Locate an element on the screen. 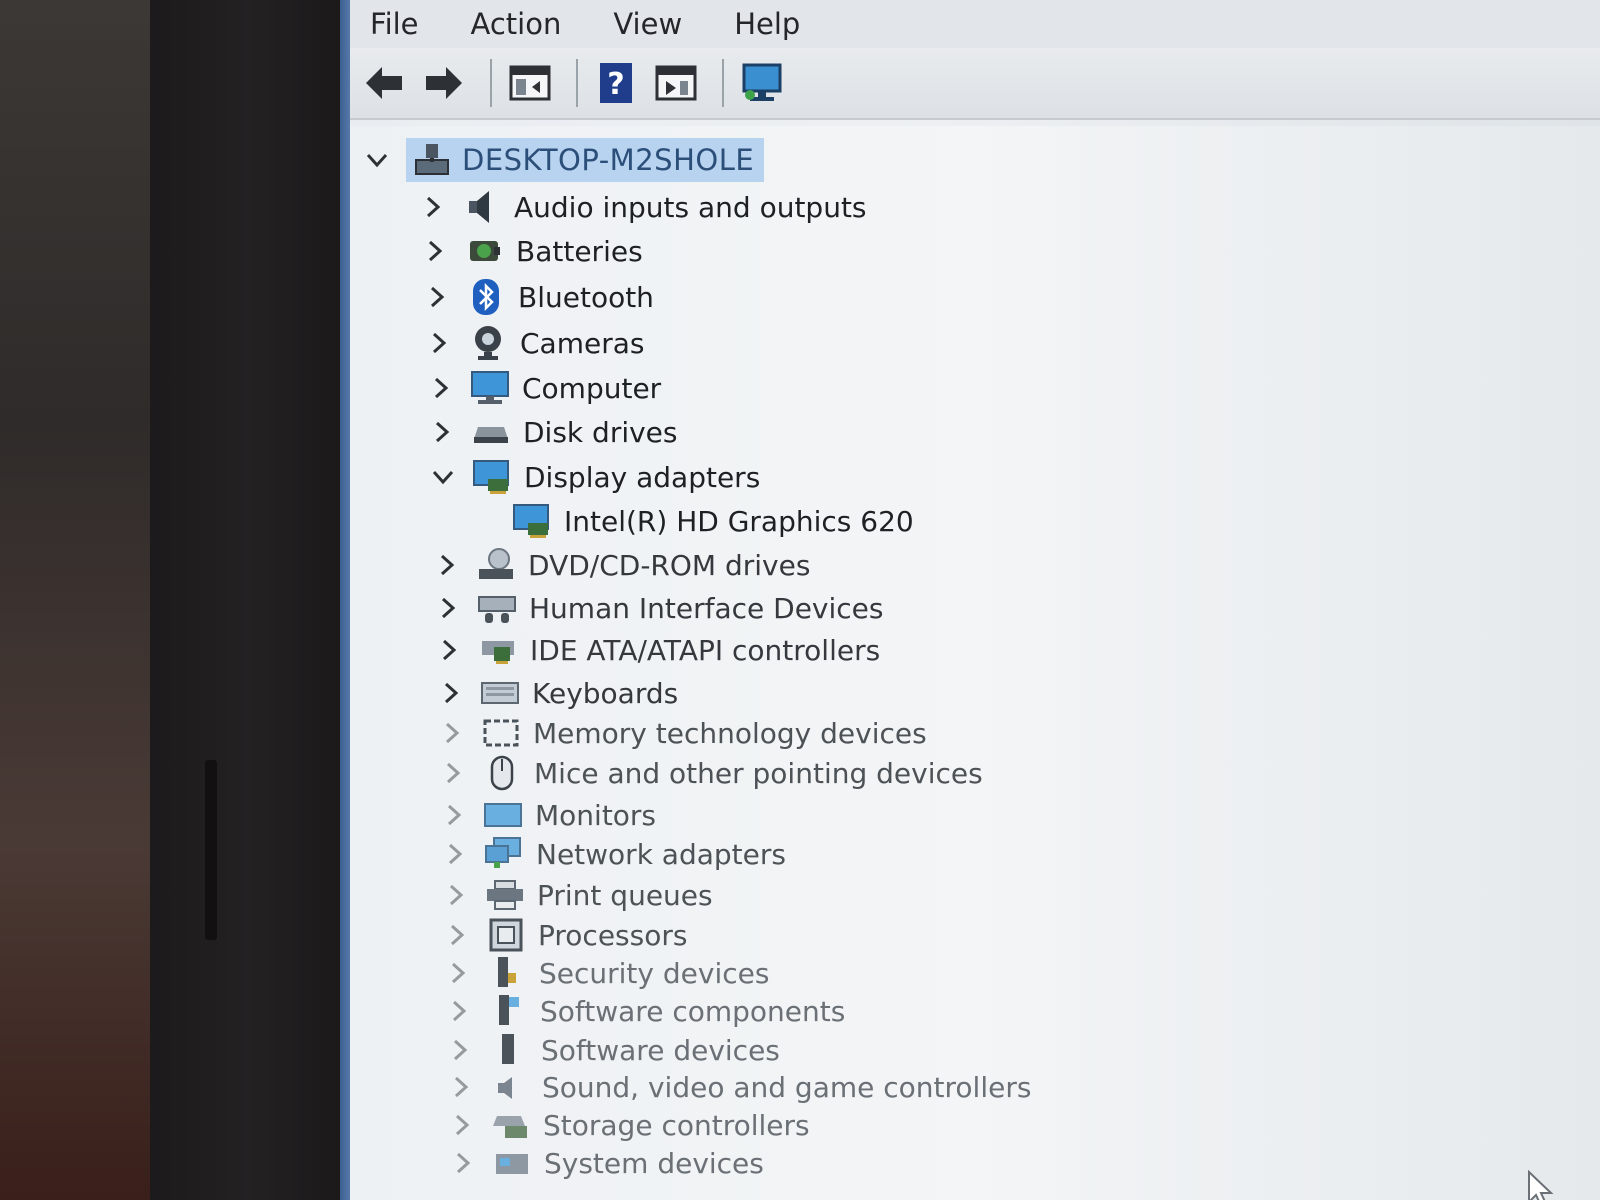  tree-item-intel-hd-graphics: Intel(R) HD Graphics 620 is located at coordinates (713, 521).